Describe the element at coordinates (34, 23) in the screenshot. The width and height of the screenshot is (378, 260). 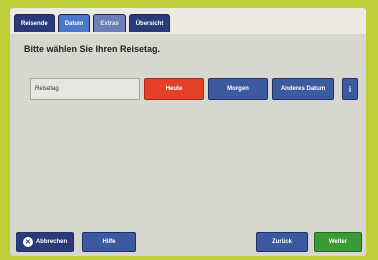
I see `tab-reisende: Reisende` at that location.